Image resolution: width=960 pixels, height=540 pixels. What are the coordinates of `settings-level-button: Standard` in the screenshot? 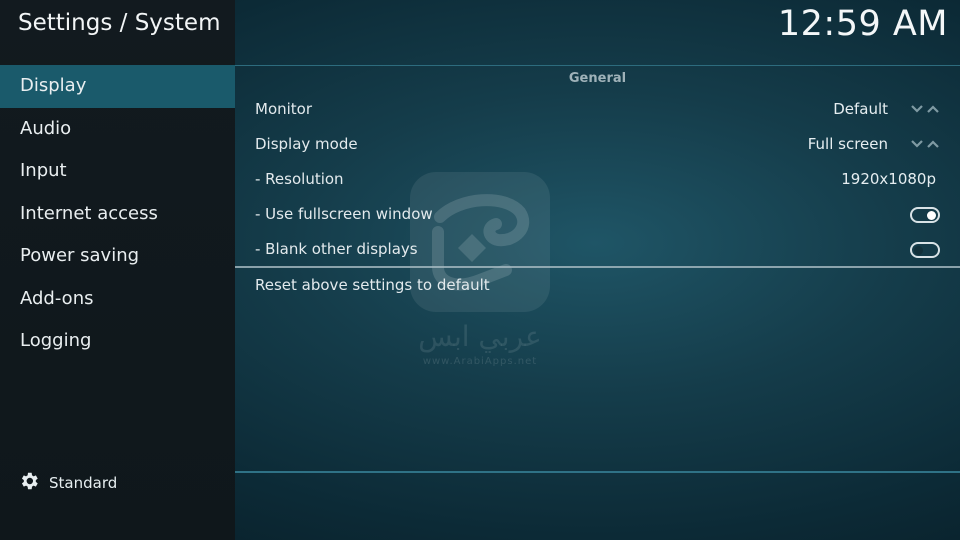 It's located at (67, 483).